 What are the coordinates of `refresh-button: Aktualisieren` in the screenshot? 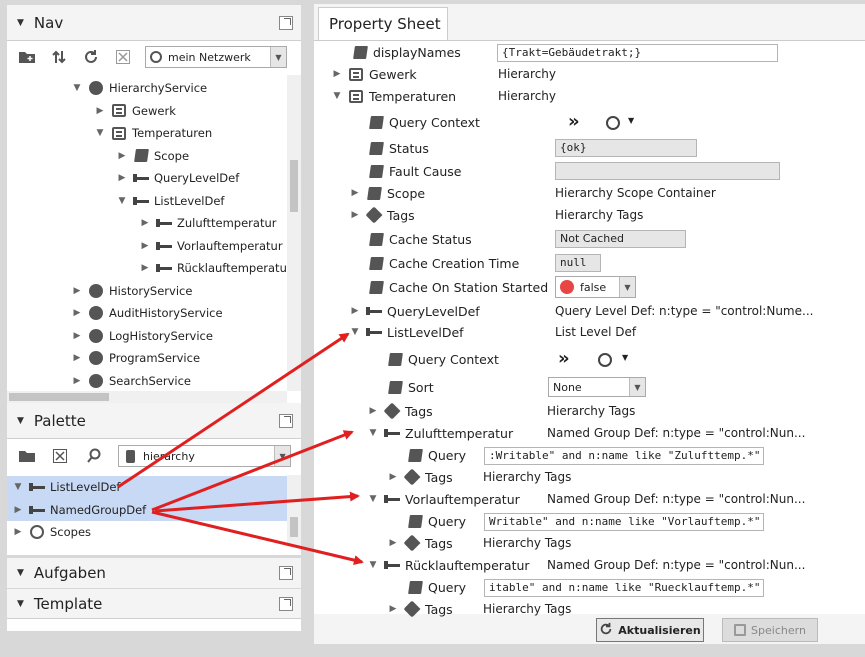 It's located at (650, 630).